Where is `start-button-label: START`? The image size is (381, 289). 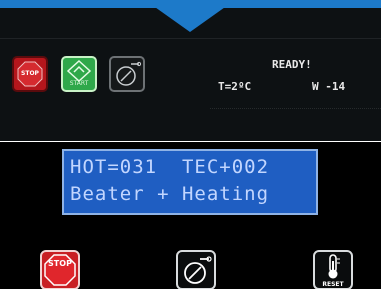 start-button-label: START is located at coordinates (79, 83).